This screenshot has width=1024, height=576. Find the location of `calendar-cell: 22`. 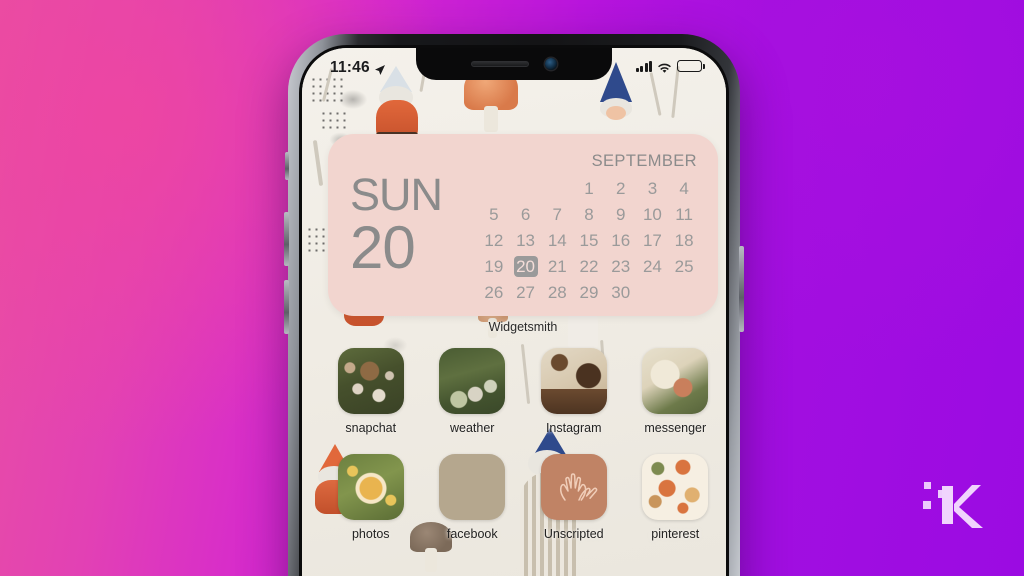

calendar-cell: 22 is located at coordinates (589, 266).